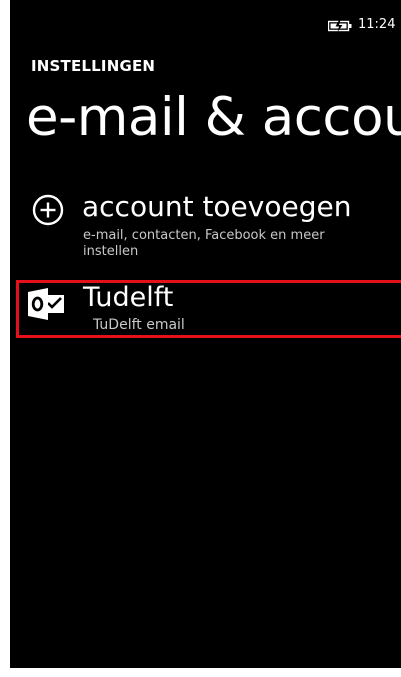 The width and height of the screenshot is (401, 677). I want to click on plus-circle-icon, so click(48, 210).